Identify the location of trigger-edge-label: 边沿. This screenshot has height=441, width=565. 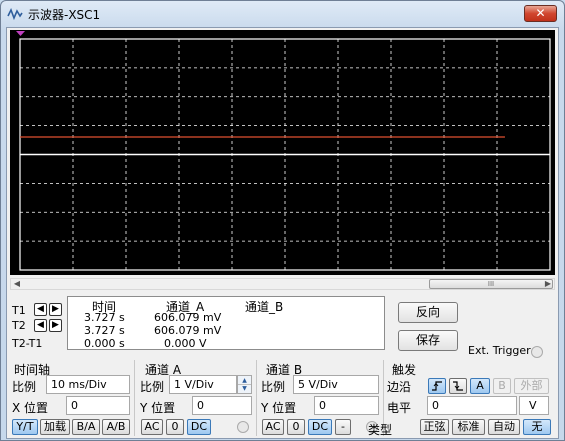
(399, 387).